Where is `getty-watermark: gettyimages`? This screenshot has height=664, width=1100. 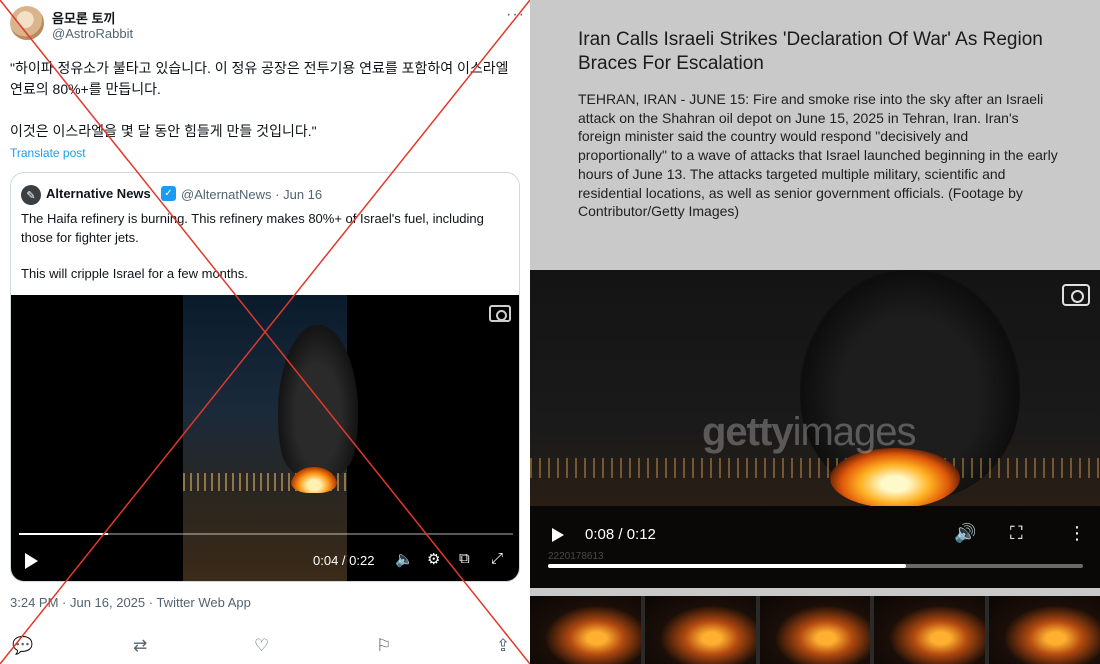
getty-watermark: gettyimages is located at coordinates (809, 432).